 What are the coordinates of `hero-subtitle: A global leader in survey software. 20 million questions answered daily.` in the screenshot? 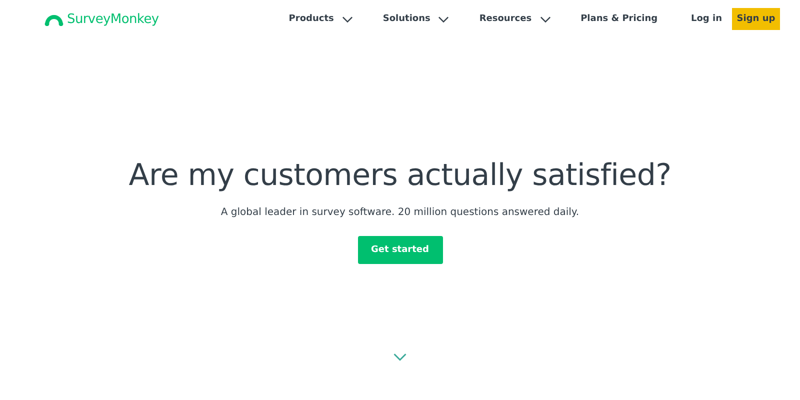 It's located at (400, 213).